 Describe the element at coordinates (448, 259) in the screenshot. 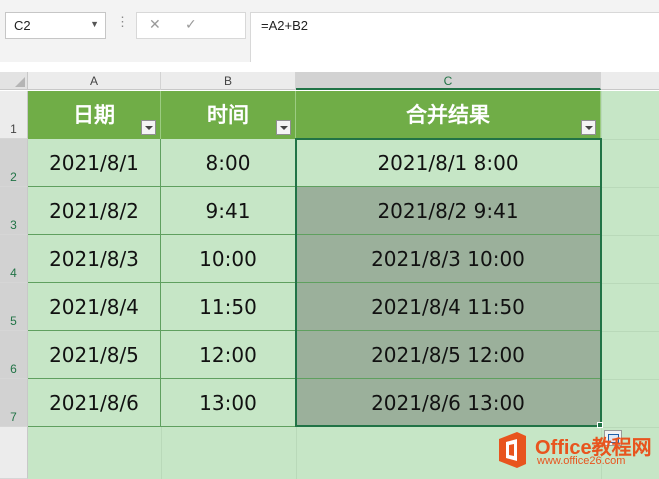

I see `table-cell-result: 2021/8/3 10:00` at that location.